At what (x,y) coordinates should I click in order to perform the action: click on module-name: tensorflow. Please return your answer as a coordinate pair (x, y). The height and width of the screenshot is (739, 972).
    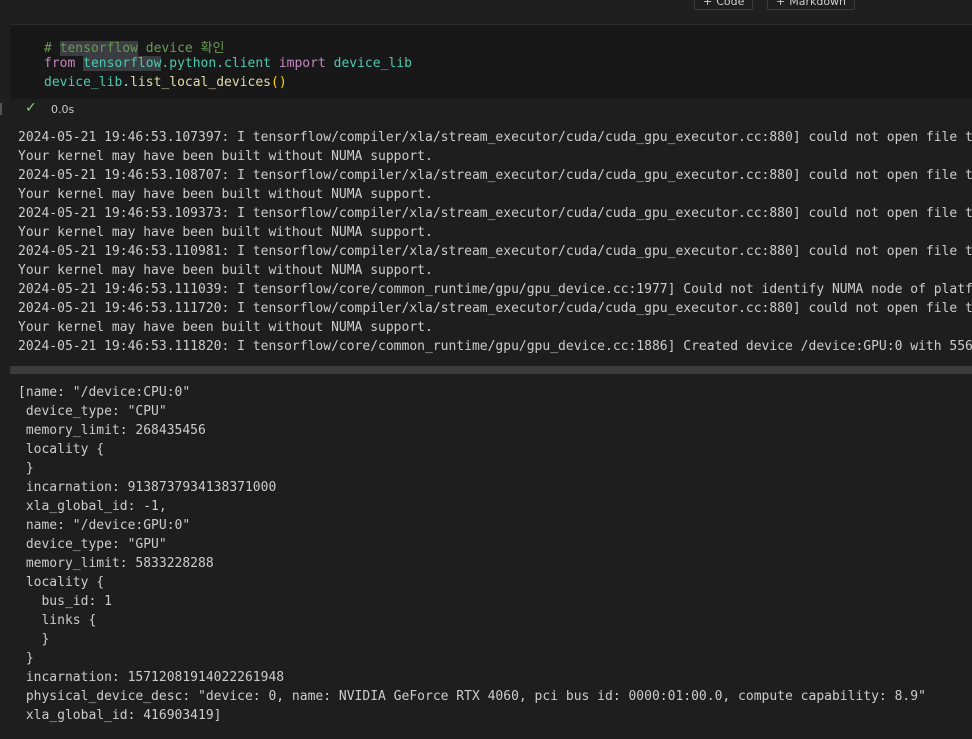
    Looking at the image, I should click on (122, 63).